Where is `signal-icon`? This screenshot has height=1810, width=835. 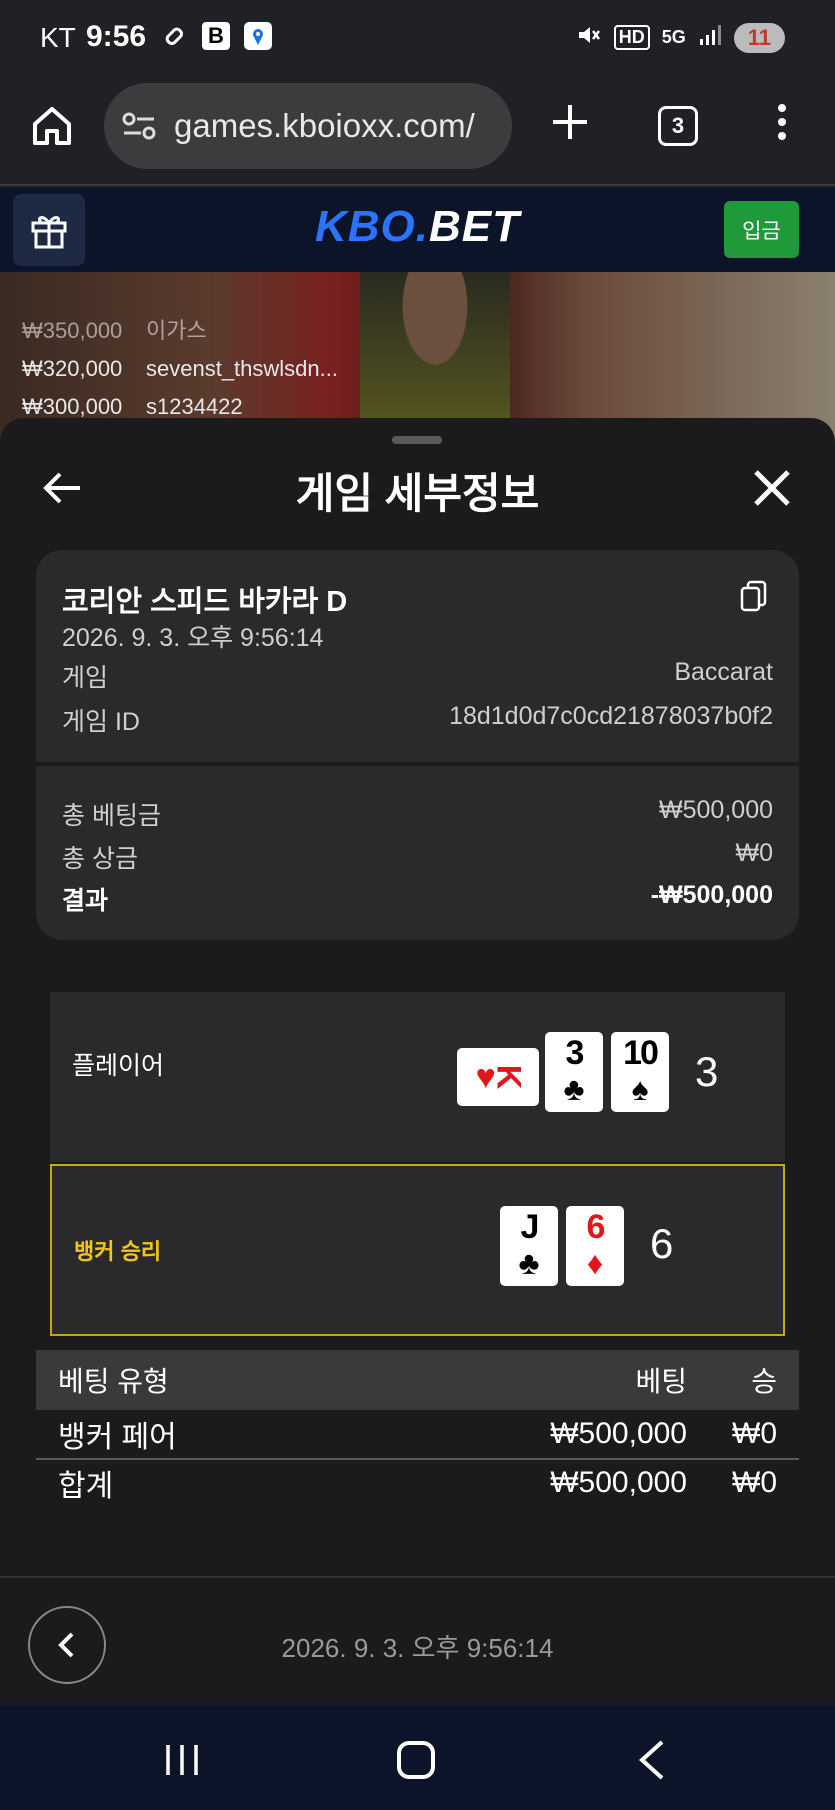
signal-icon is located at coordinates (710, 37).